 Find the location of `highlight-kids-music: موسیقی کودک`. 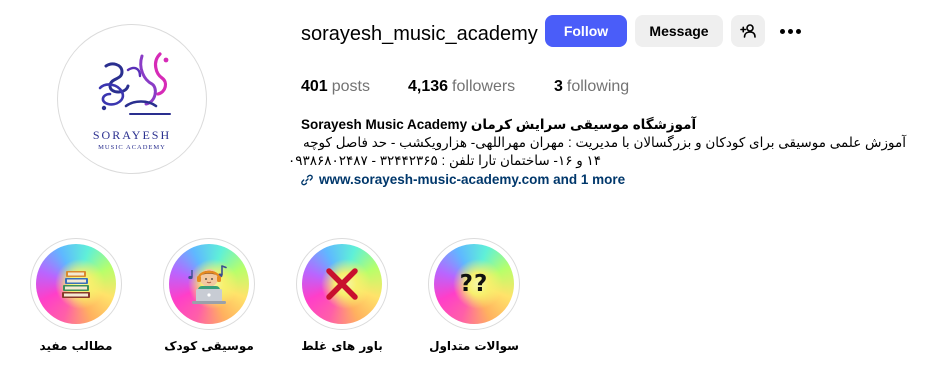

highlight-kids-music: موسیقی کودک is located at coordinates (209, 295).